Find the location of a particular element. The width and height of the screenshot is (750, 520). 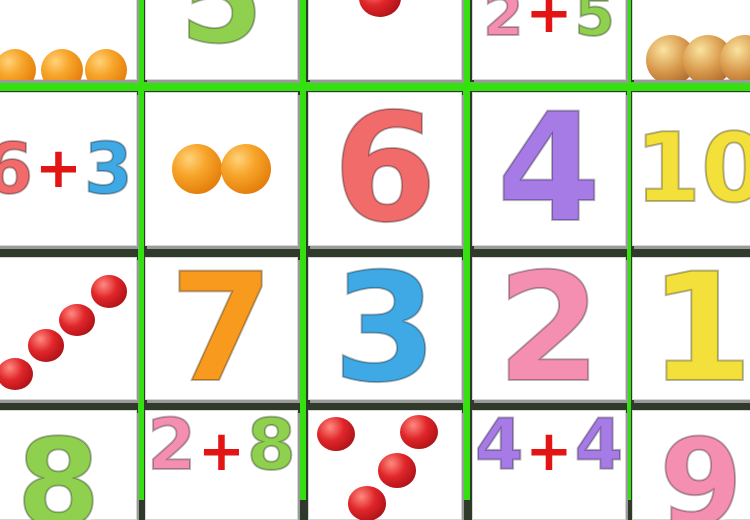

card-number: 6 is located at coordinates (385, 169).